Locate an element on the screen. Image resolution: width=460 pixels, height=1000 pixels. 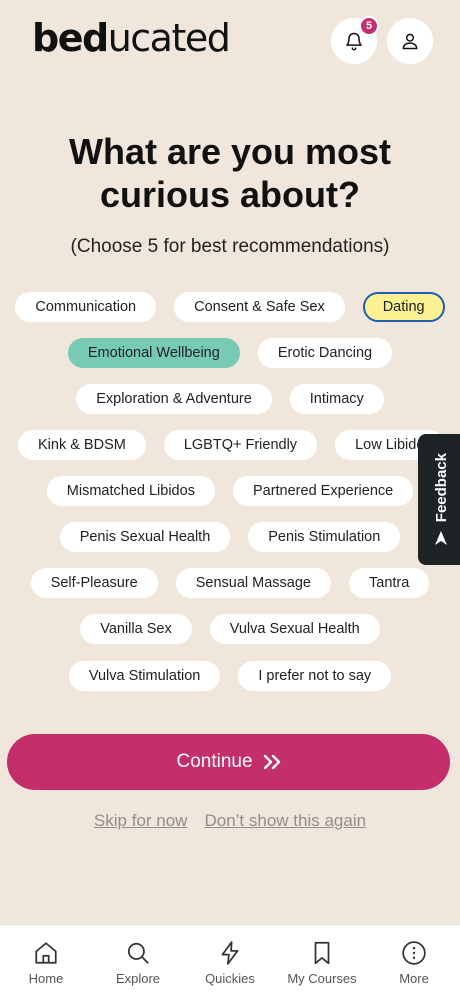
chip-consent-safe-sex: Consent & Safe Sex is located at coordinates (259, 307).